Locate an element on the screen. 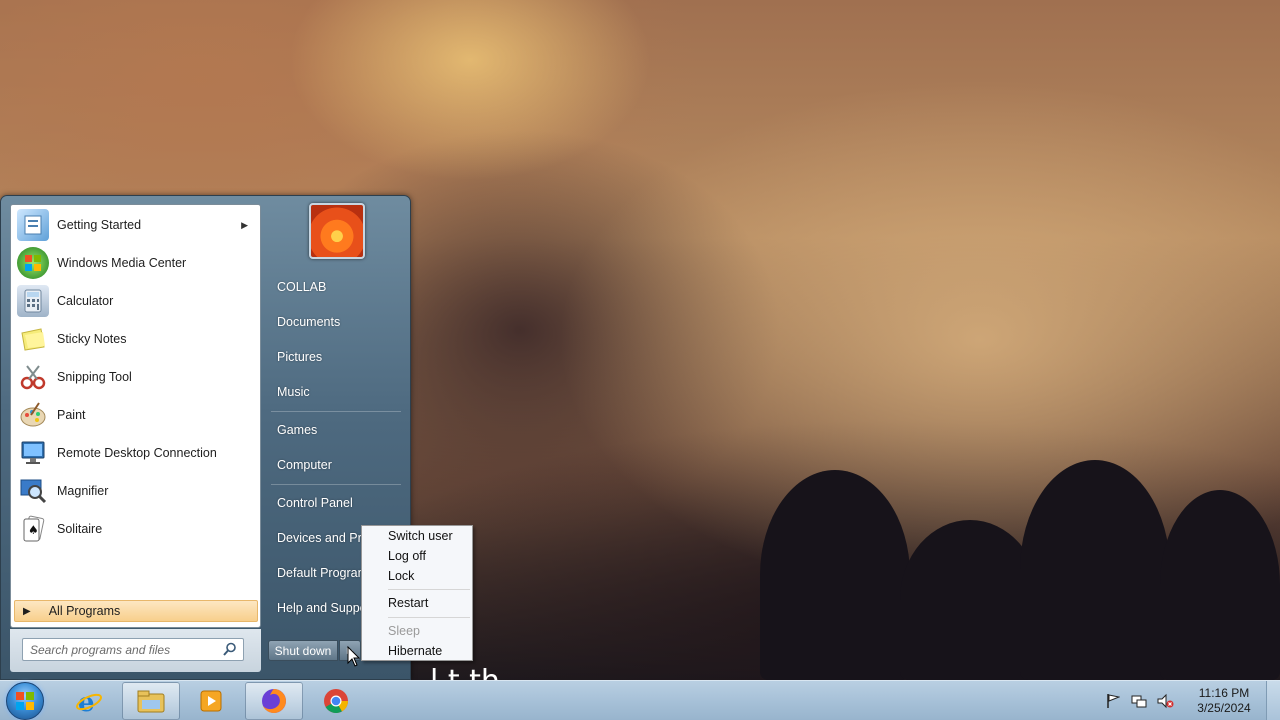  search-box is located at coordinates (133, 649).